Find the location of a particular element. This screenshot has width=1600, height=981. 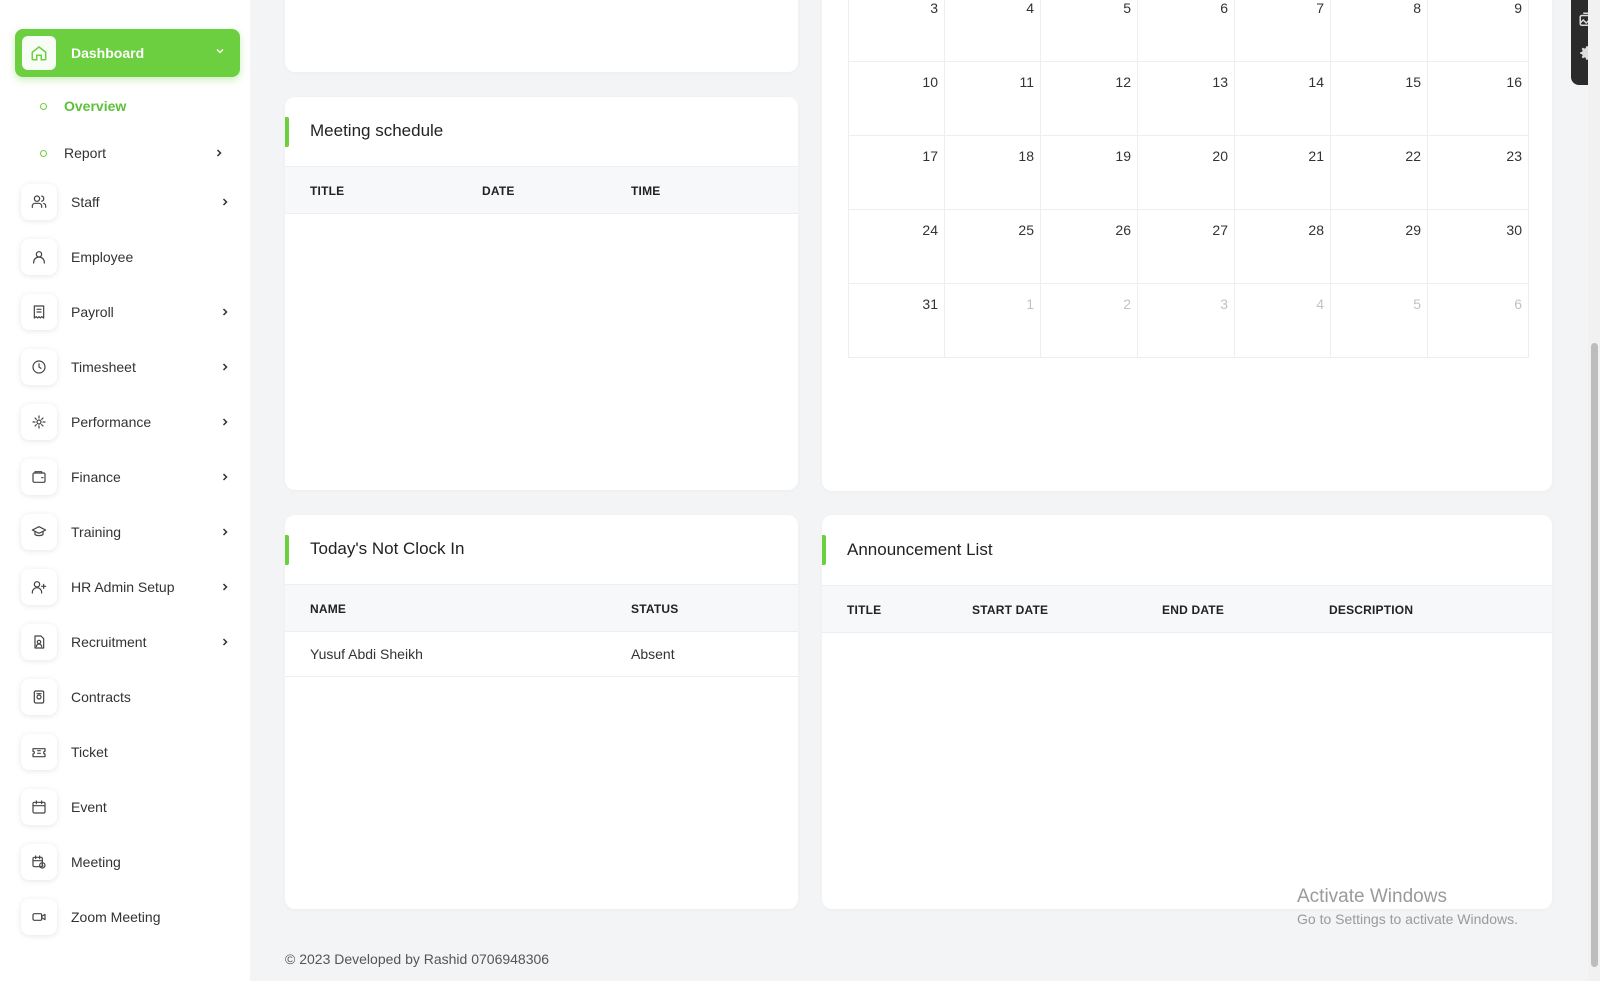

calendar-day-cell: 27 is located at coordinates (1186, 247).